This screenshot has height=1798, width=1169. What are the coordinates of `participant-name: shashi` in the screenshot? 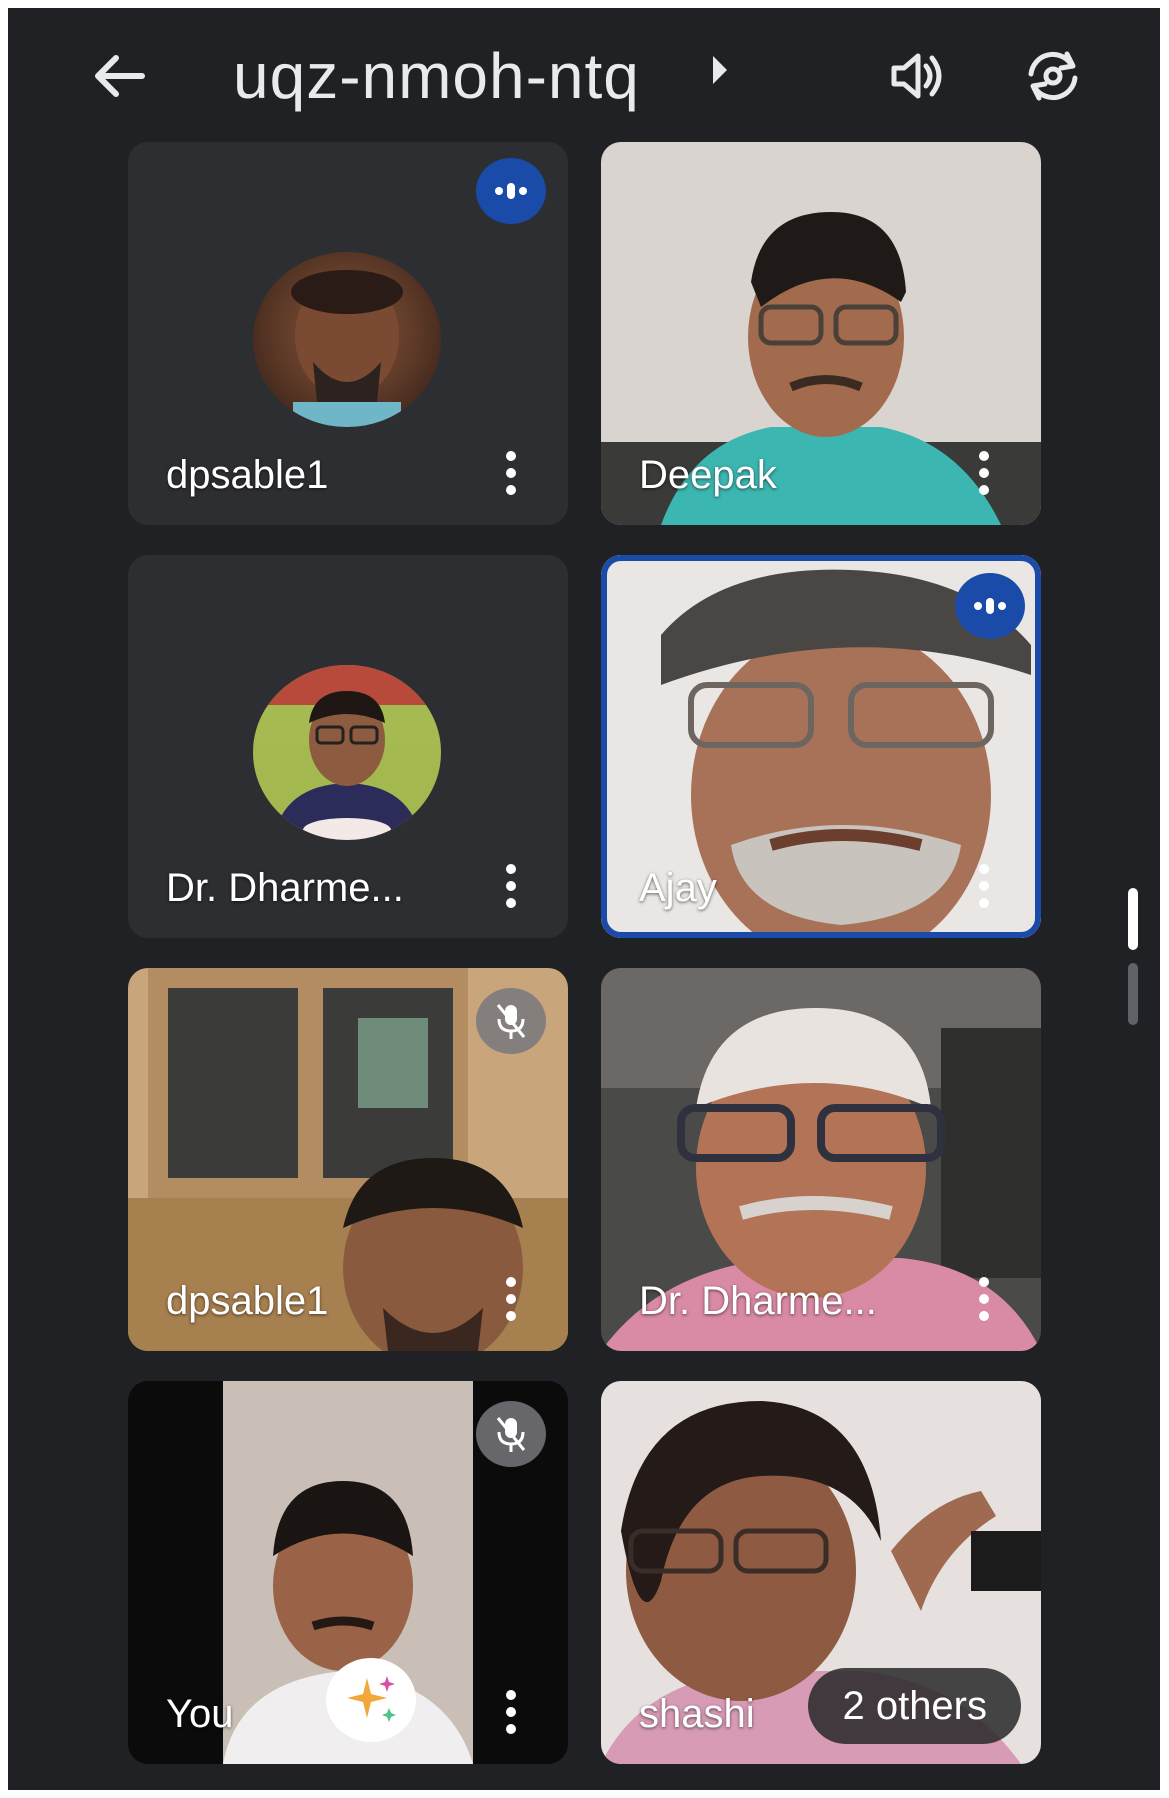 It's located at (697, 1714).